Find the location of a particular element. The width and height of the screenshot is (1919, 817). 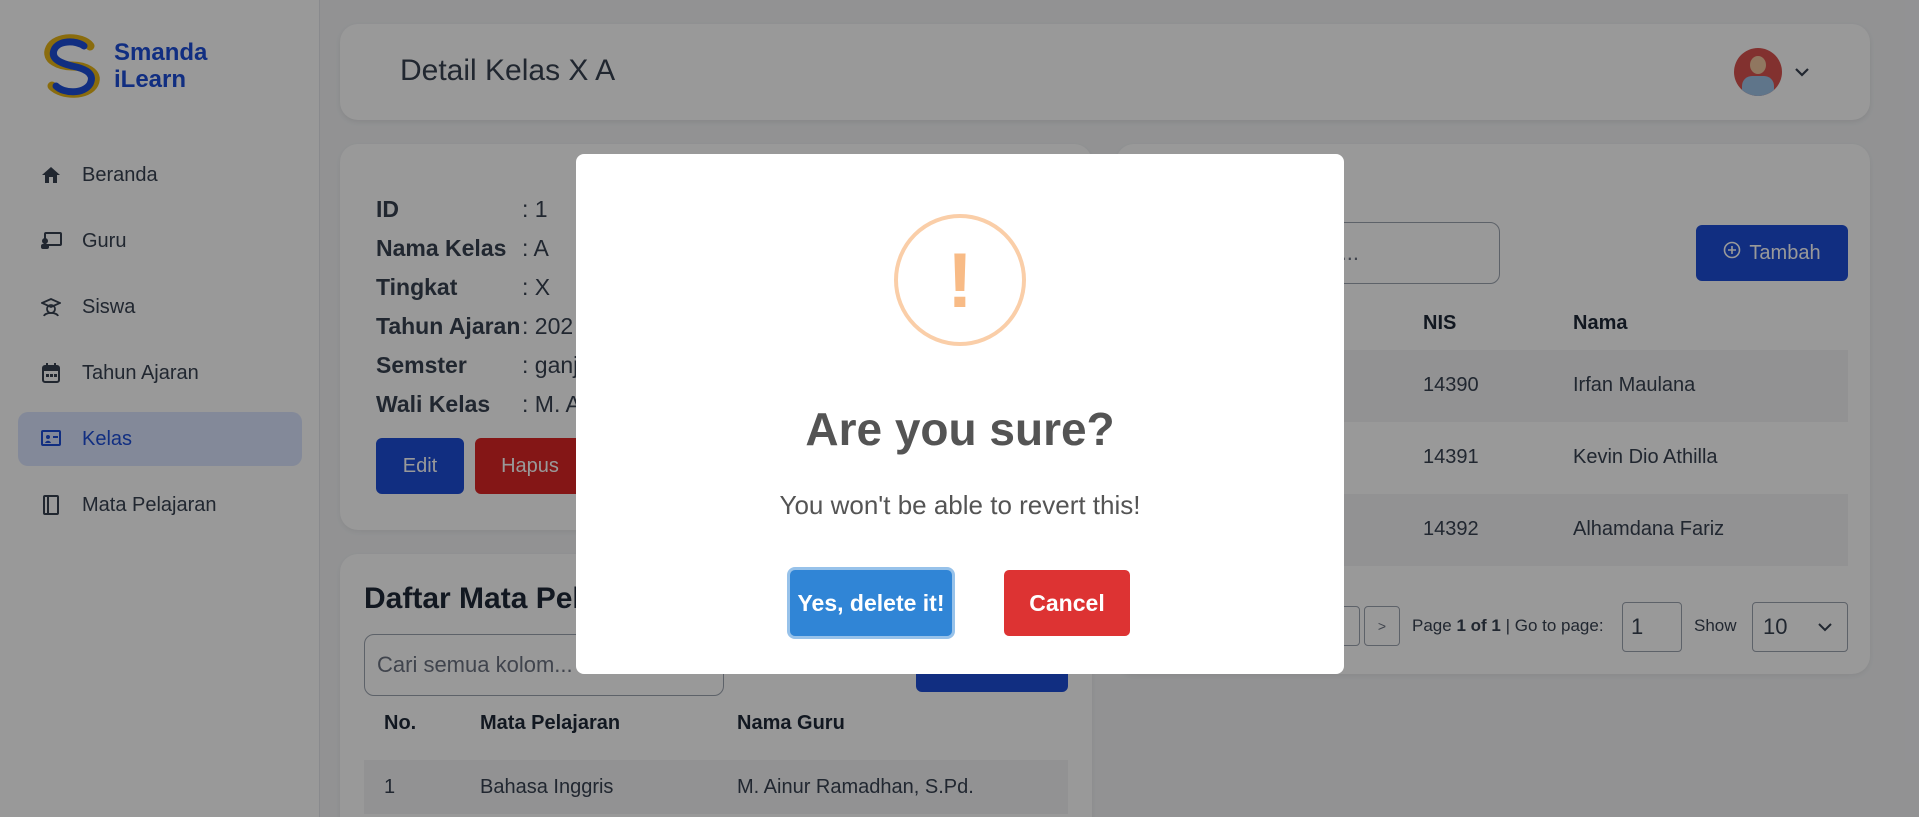

cancel-button: Cancel is located at coordinates (1067, 603).